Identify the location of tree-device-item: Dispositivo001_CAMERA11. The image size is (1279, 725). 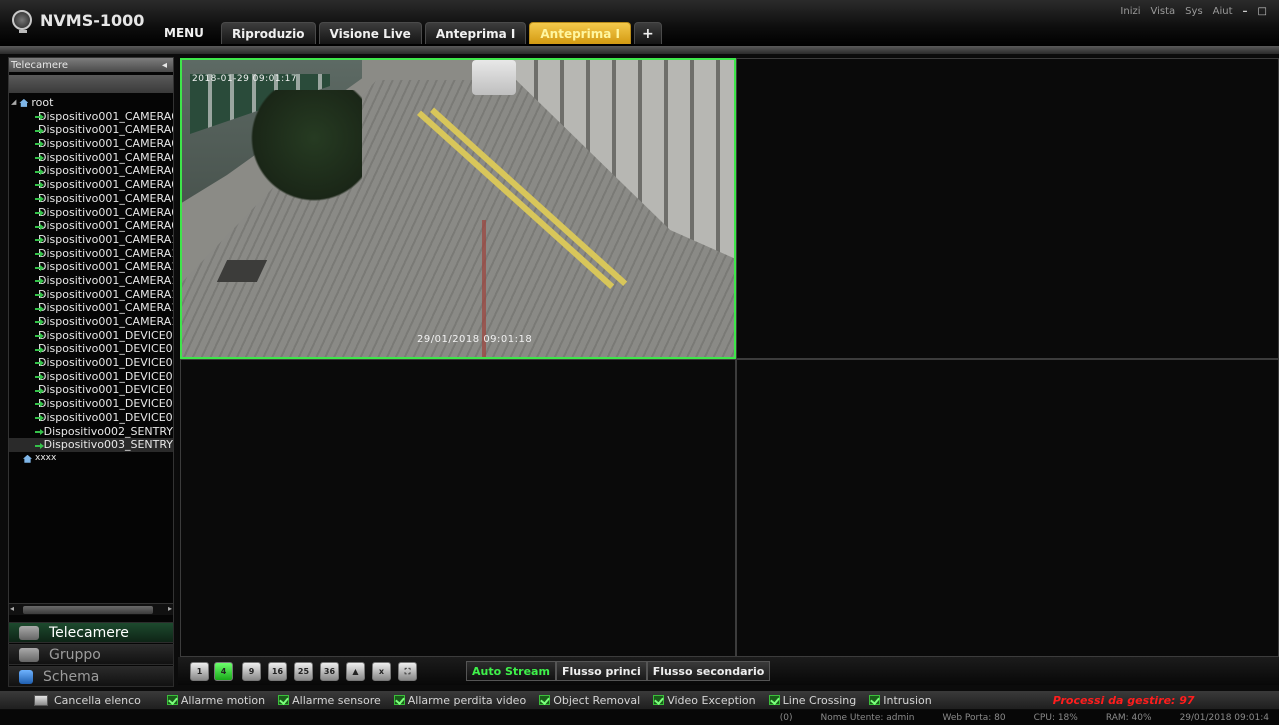
(91, 254).